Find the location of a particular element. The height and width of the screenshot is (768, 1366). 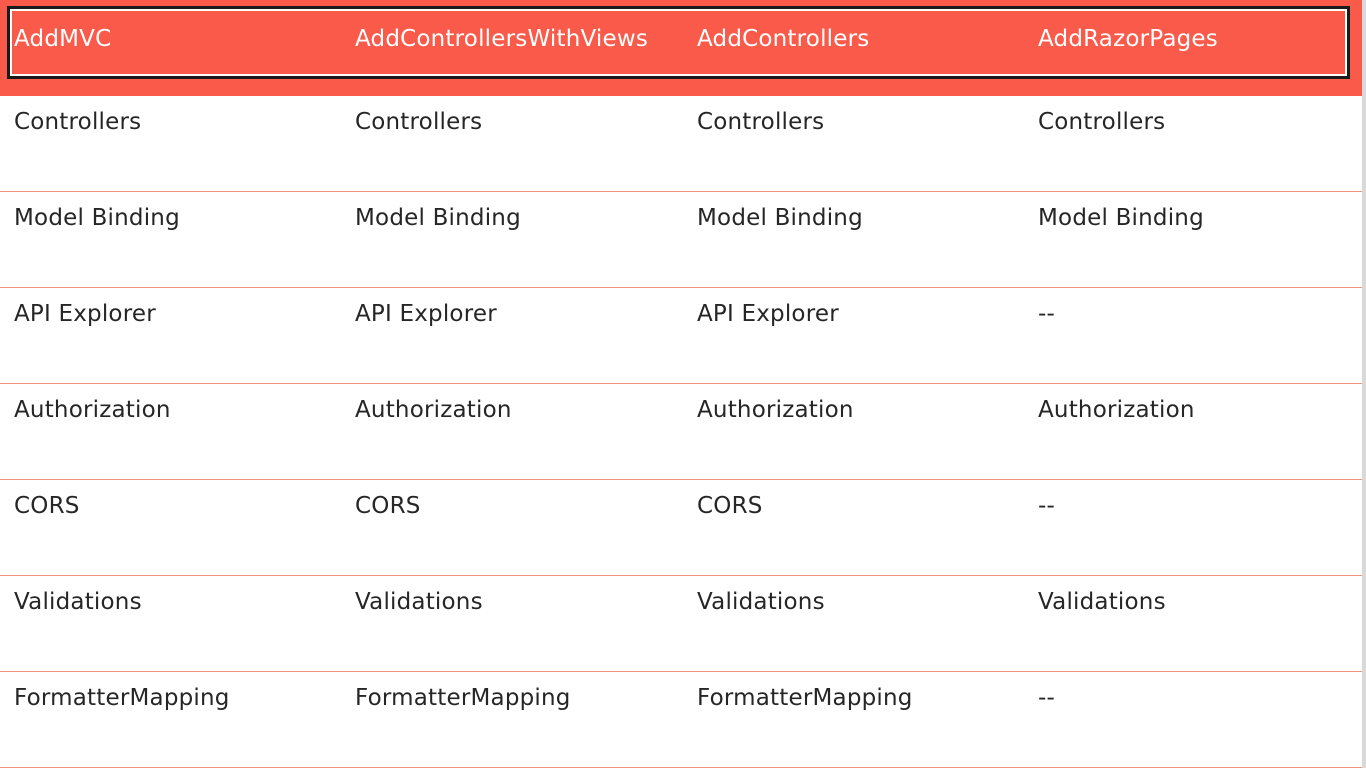

header-cell-addmvc: AddMVC is located at coordinates (63, 39).